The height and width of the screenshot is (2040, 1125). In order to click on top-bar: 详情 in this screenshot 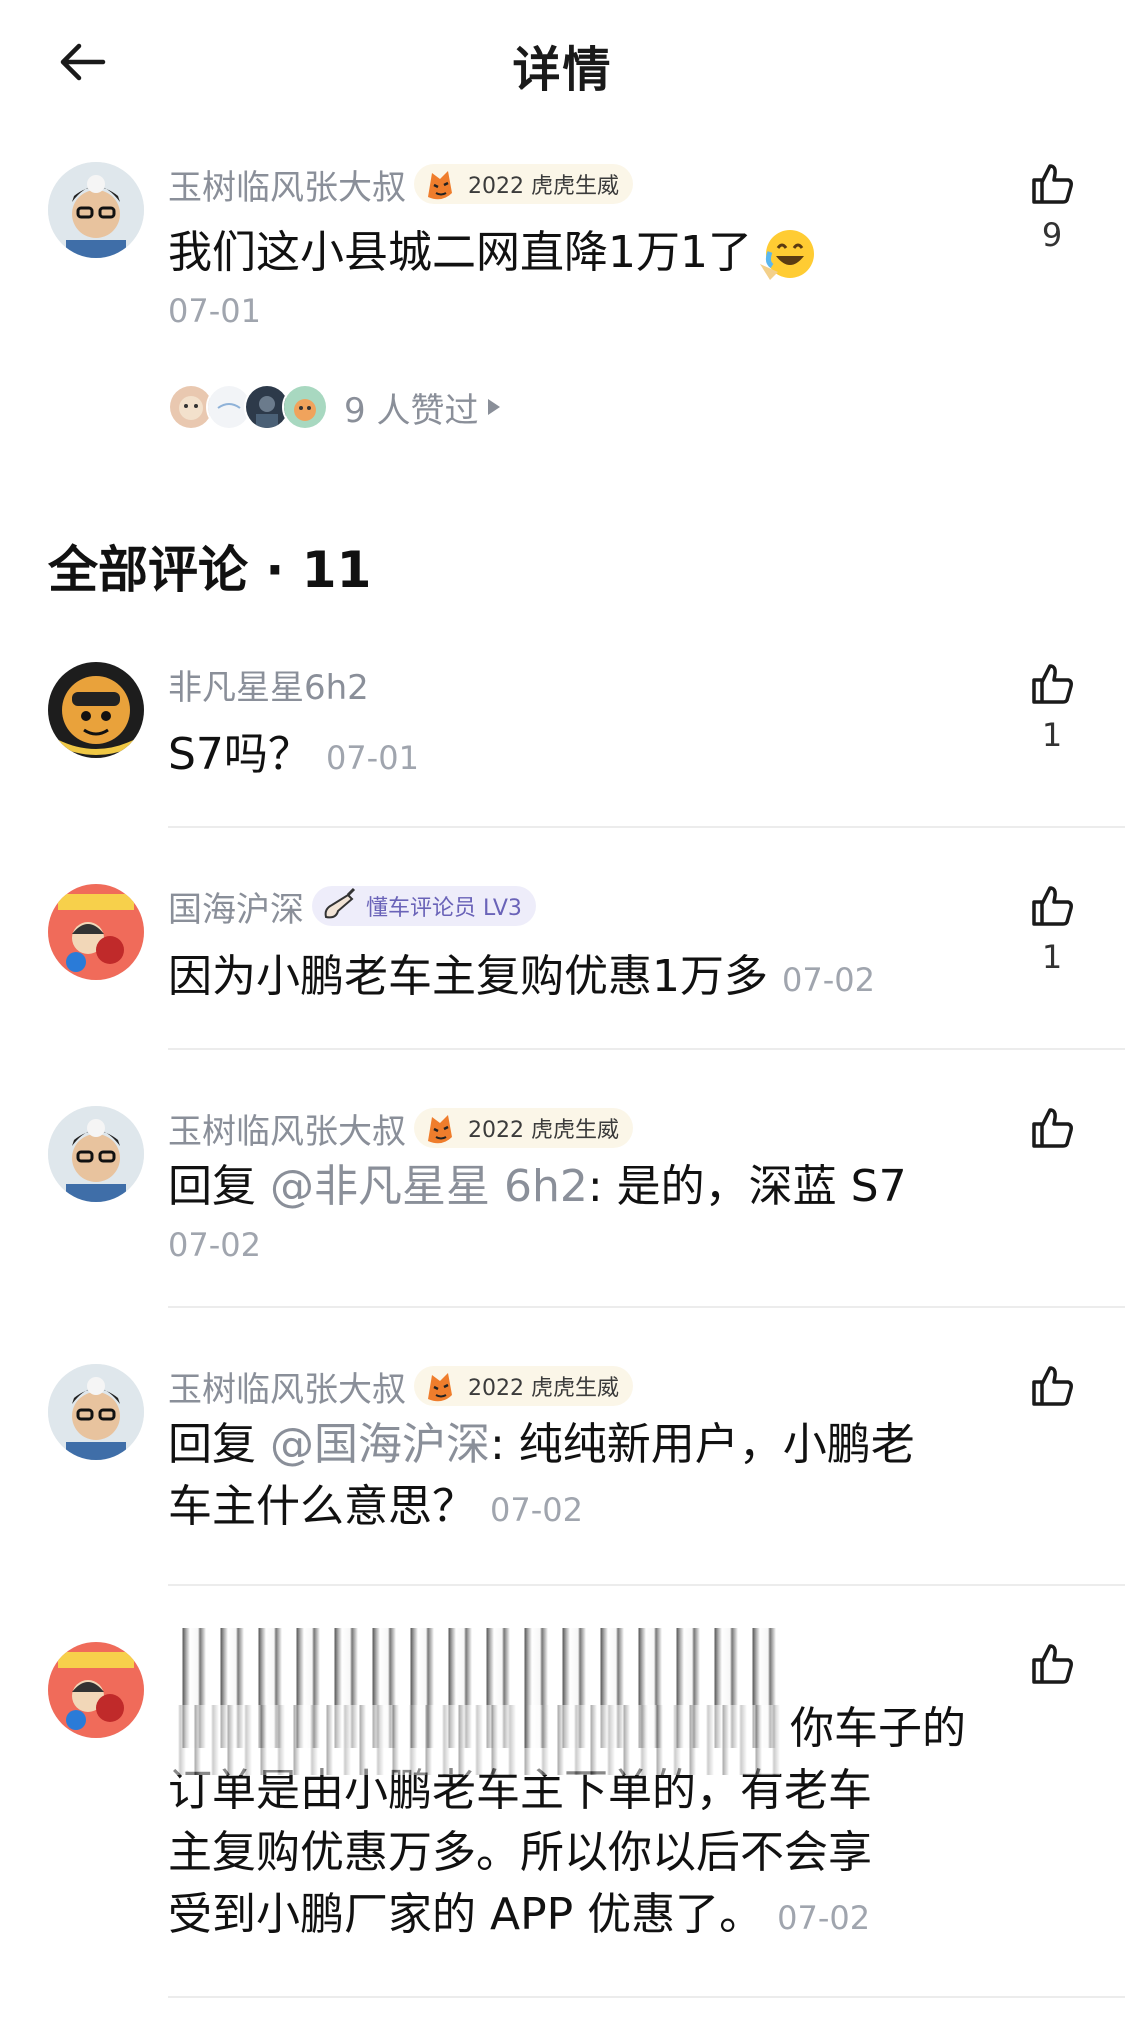, I will do `click(562, 60)`.